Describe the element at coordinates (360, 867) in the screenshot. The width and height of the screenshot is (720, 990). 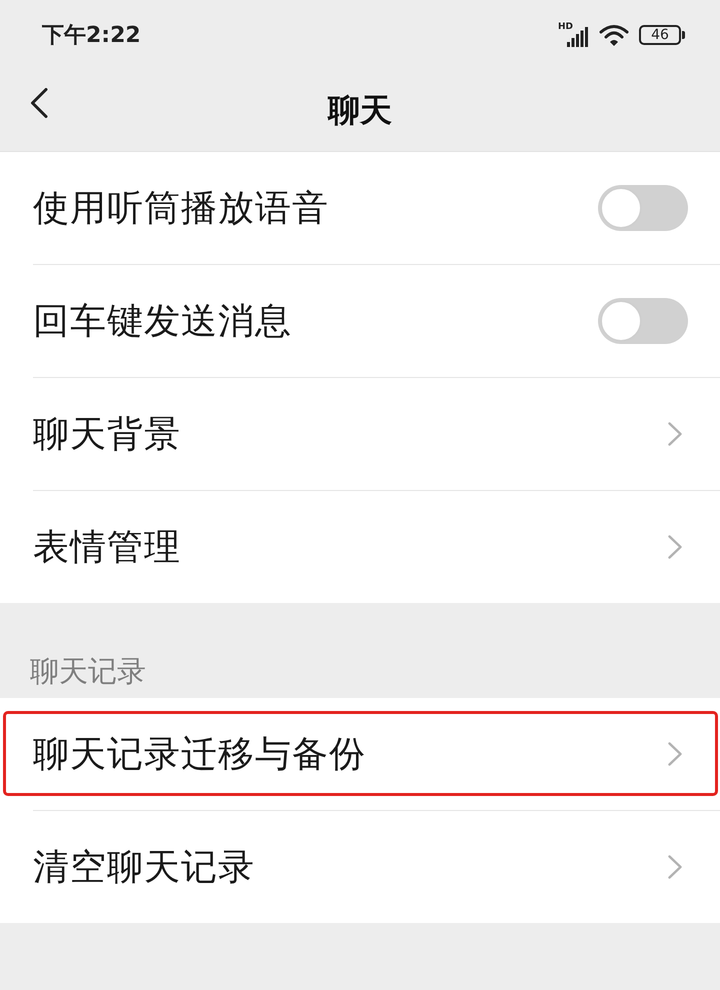
I see `menu-item: 清空聊天记录` at that location.